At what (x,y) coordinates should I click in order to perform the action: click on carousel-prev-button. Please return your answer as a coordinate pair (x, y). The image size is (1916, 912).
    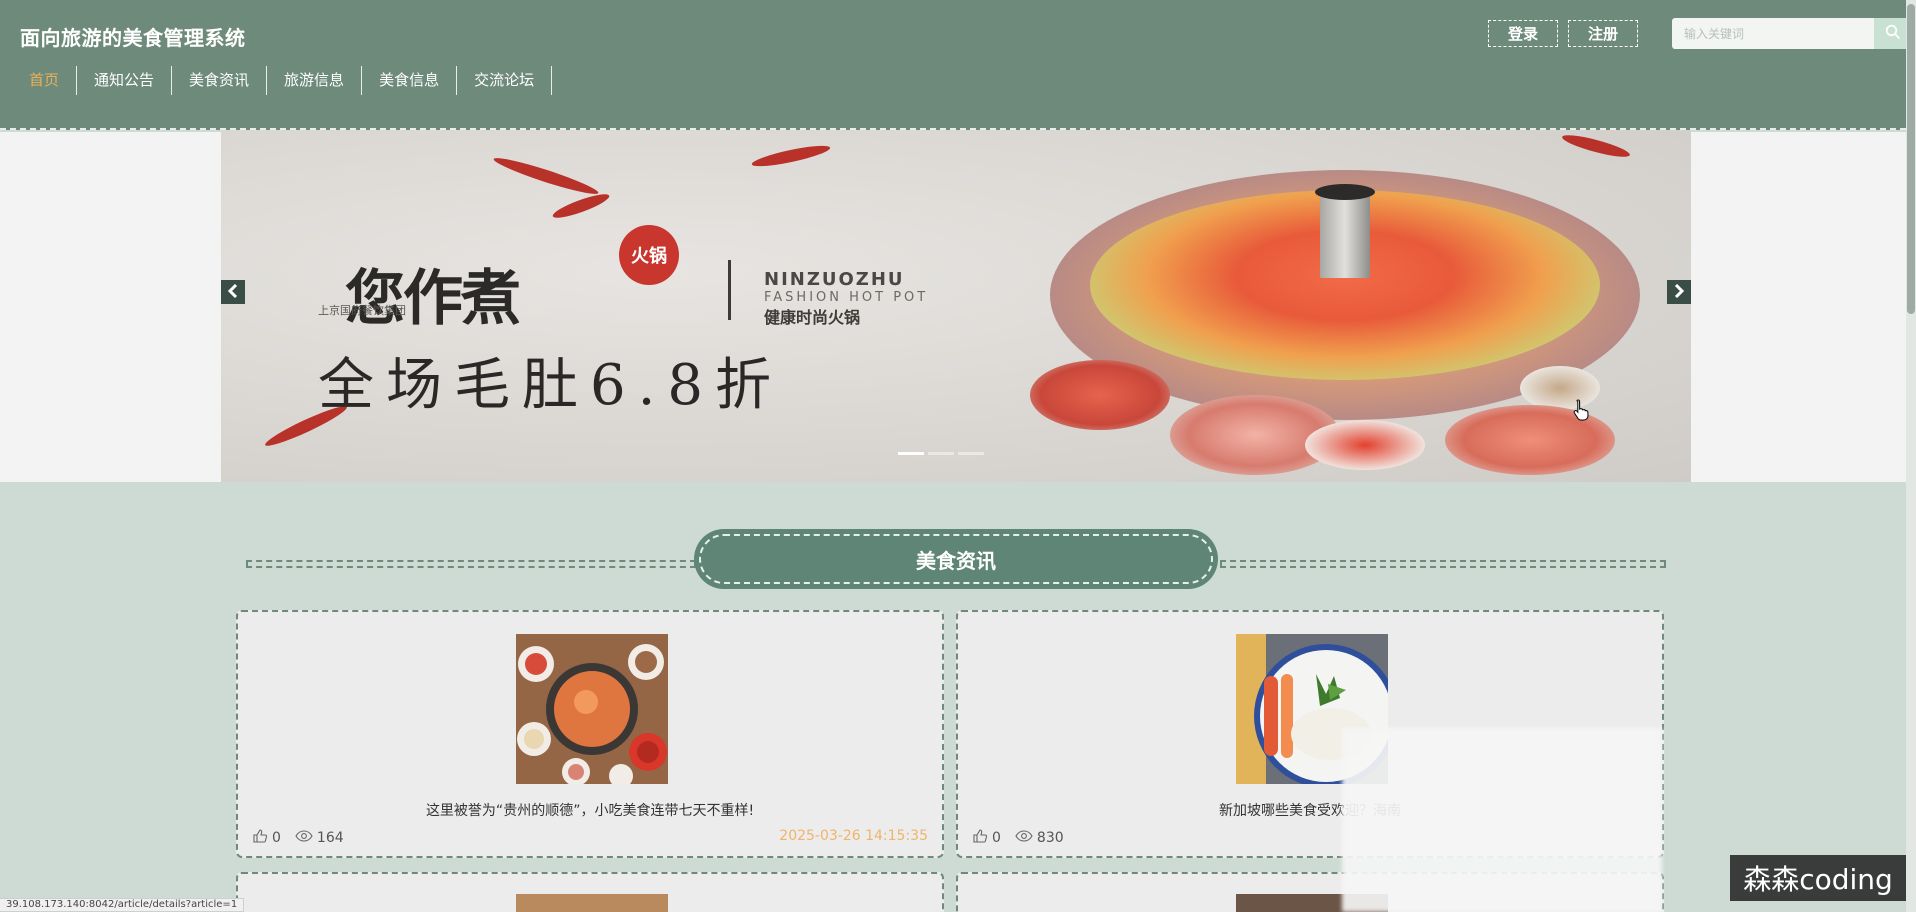
    Looking at the image, I should click on (233, 292).